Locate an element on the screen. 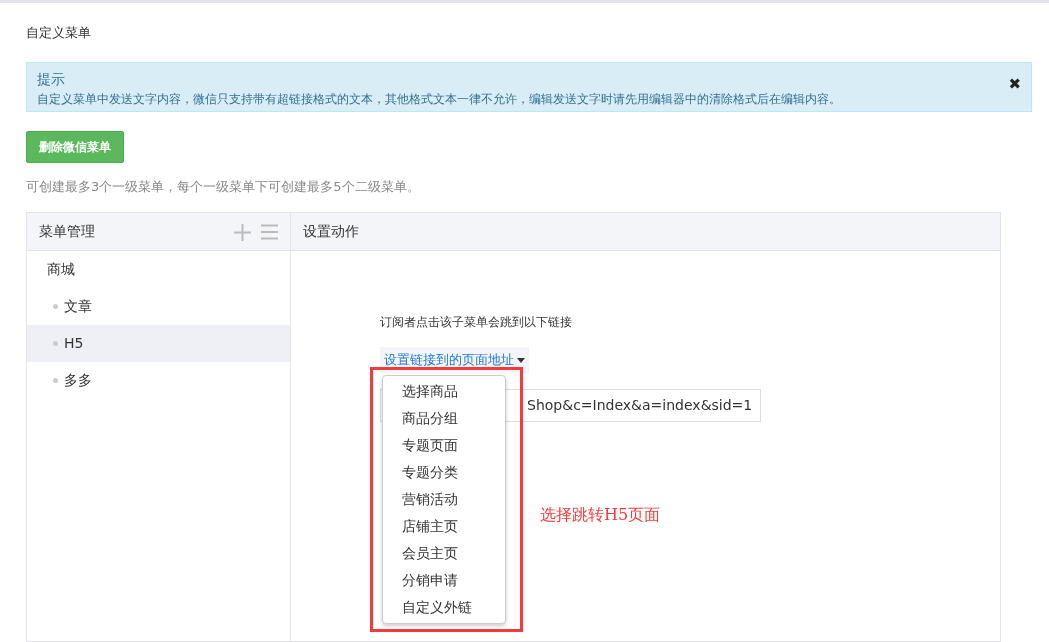 This screenshot has height=642, width=1049. caret-icon is located at coordinates (521, 360).